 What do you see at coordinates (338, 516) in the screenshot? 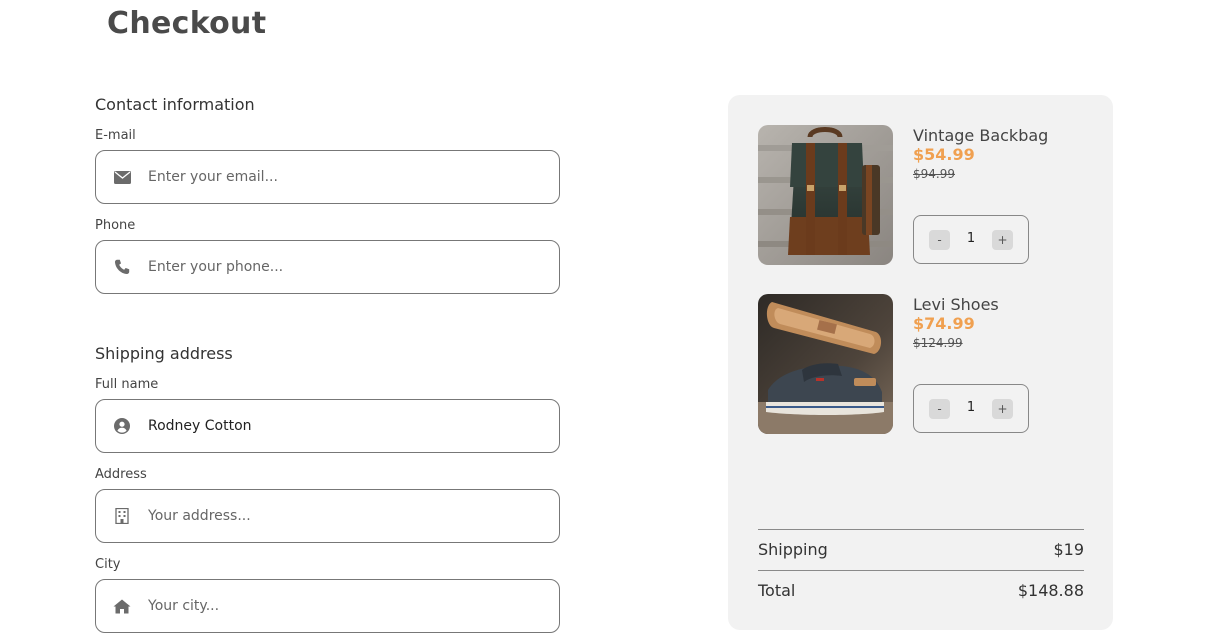
I see `address-input` at bounding box center [338, 516].